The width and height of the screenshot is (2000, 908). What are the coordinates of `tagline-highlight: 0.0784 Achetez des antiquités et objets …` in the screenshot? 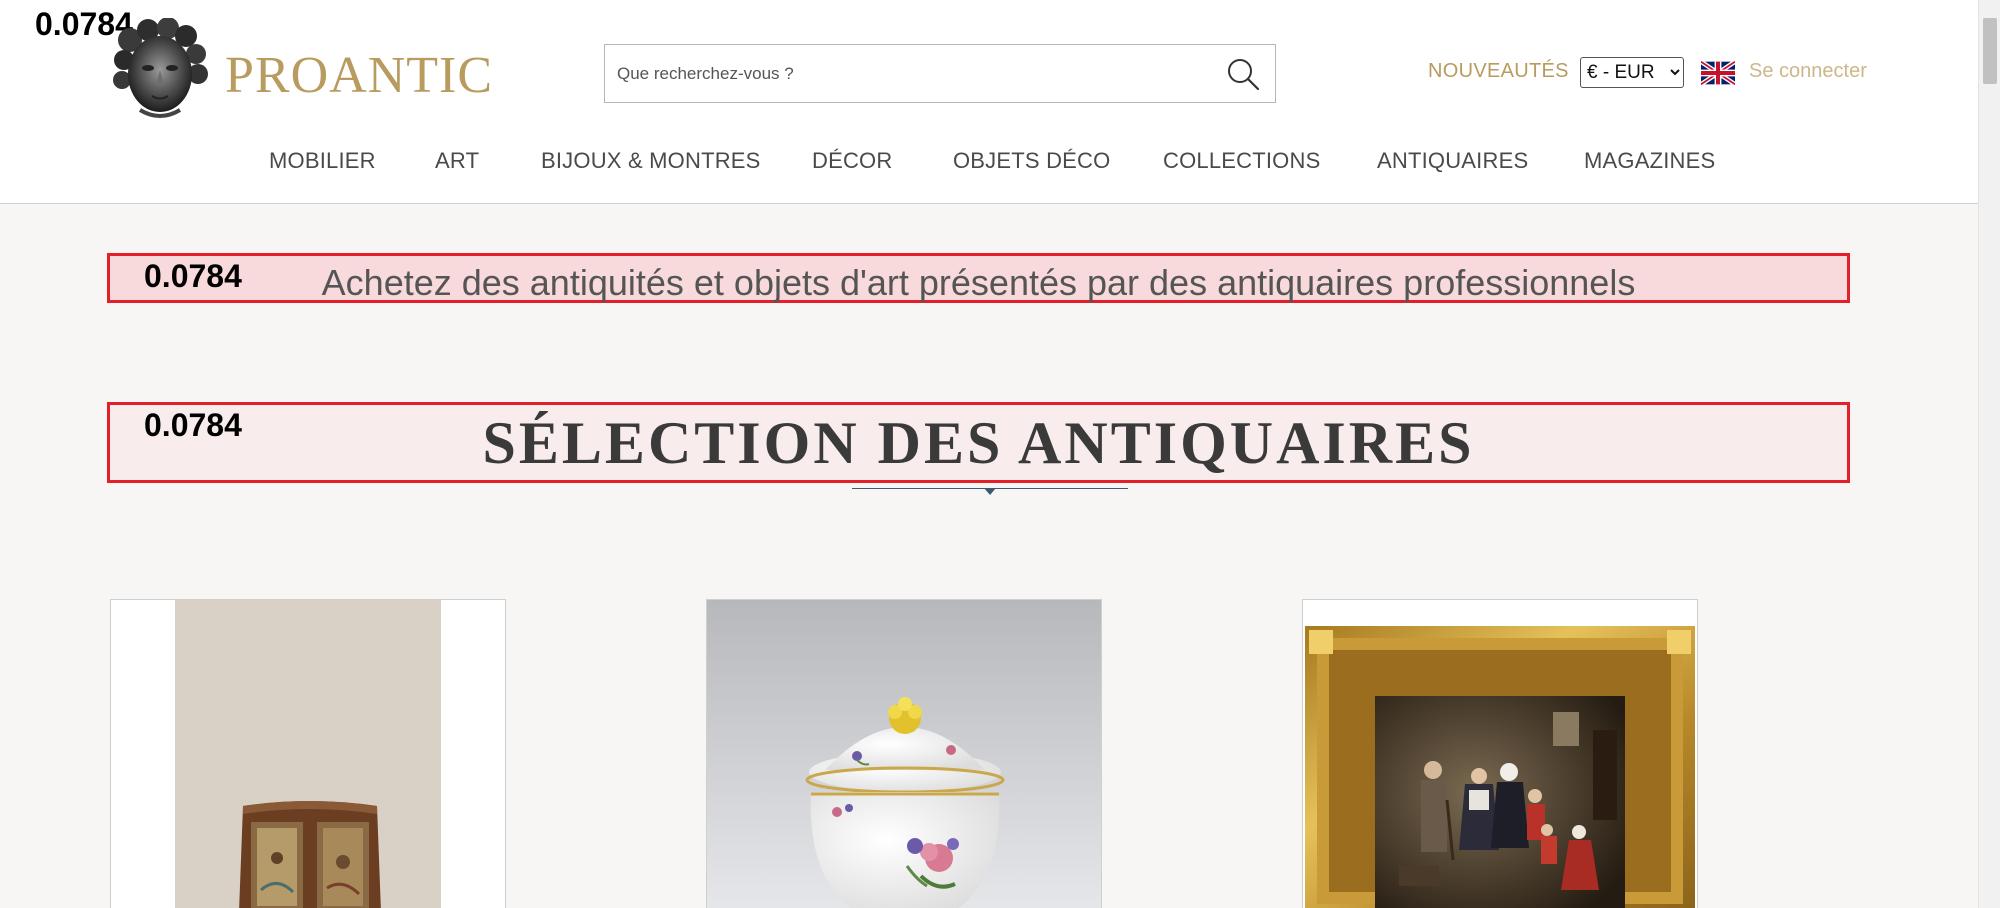 It's located at (978, 278).